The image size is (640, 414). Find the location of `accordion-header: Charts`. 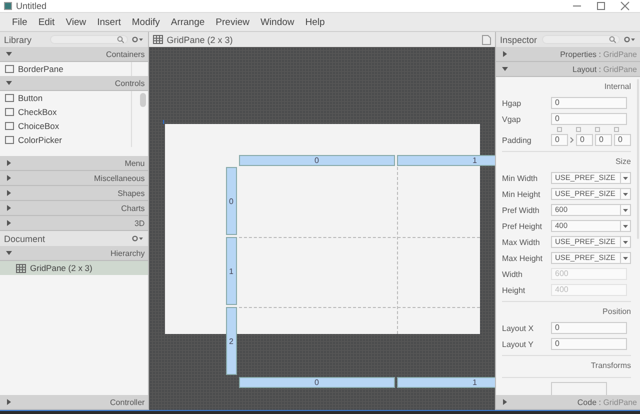

accordion-header: Charts is located at coordinates (74, 208).